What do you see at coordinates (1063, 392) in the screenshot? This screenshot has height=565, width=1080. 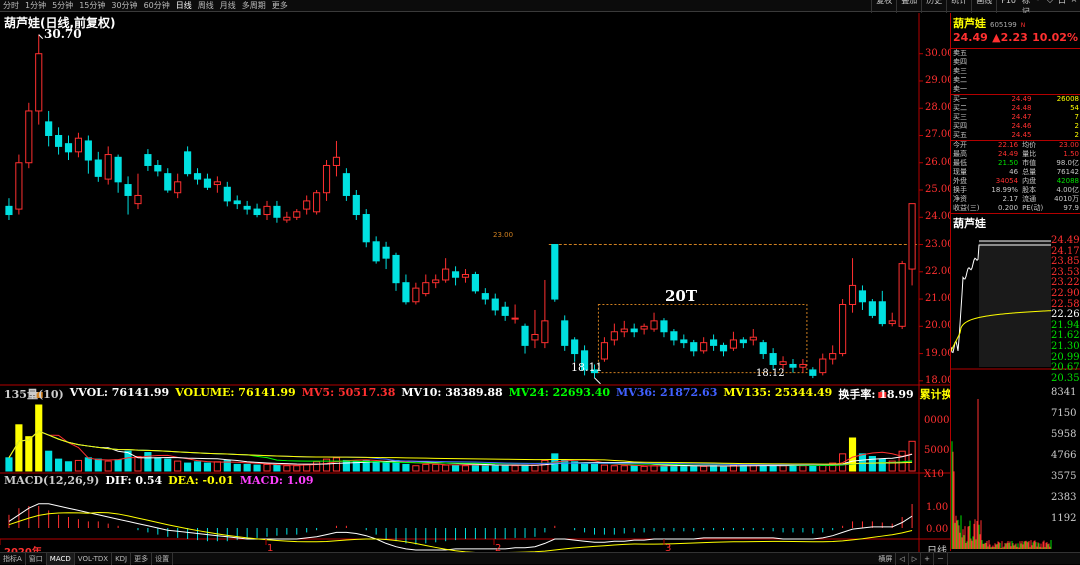 I see `intraday-volume-label: 8341` at bounding box center [1063, 392].